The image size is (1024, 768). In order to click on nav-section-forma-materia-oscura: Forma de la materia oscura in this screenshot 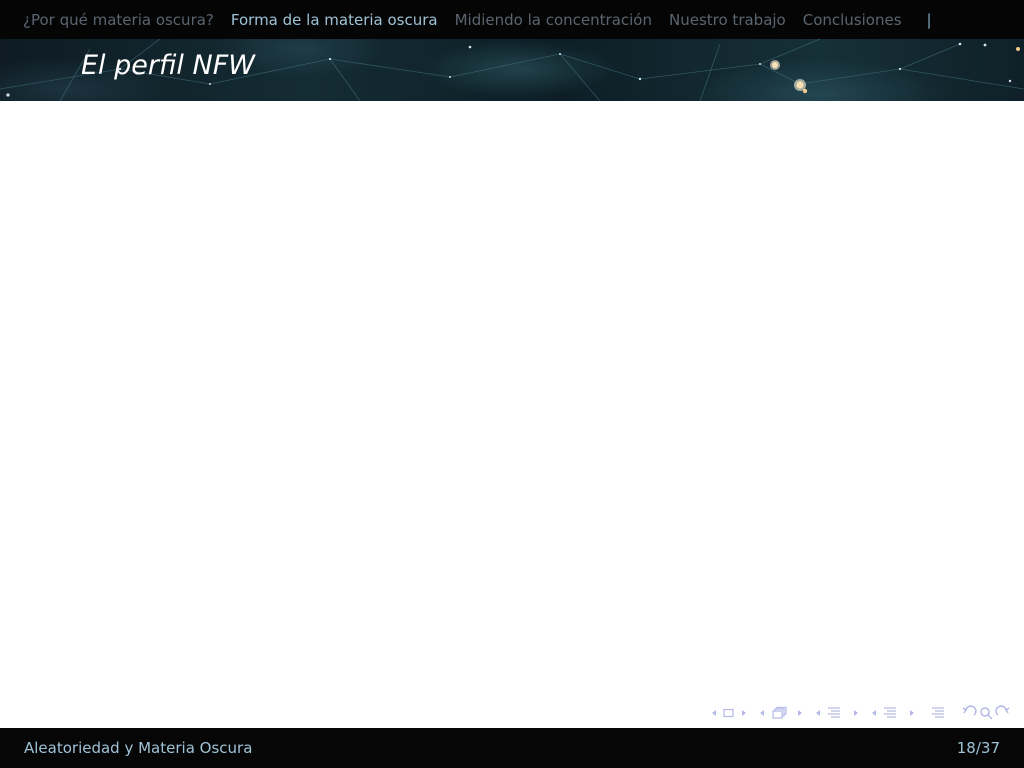, I will do `click(334, 20)`.